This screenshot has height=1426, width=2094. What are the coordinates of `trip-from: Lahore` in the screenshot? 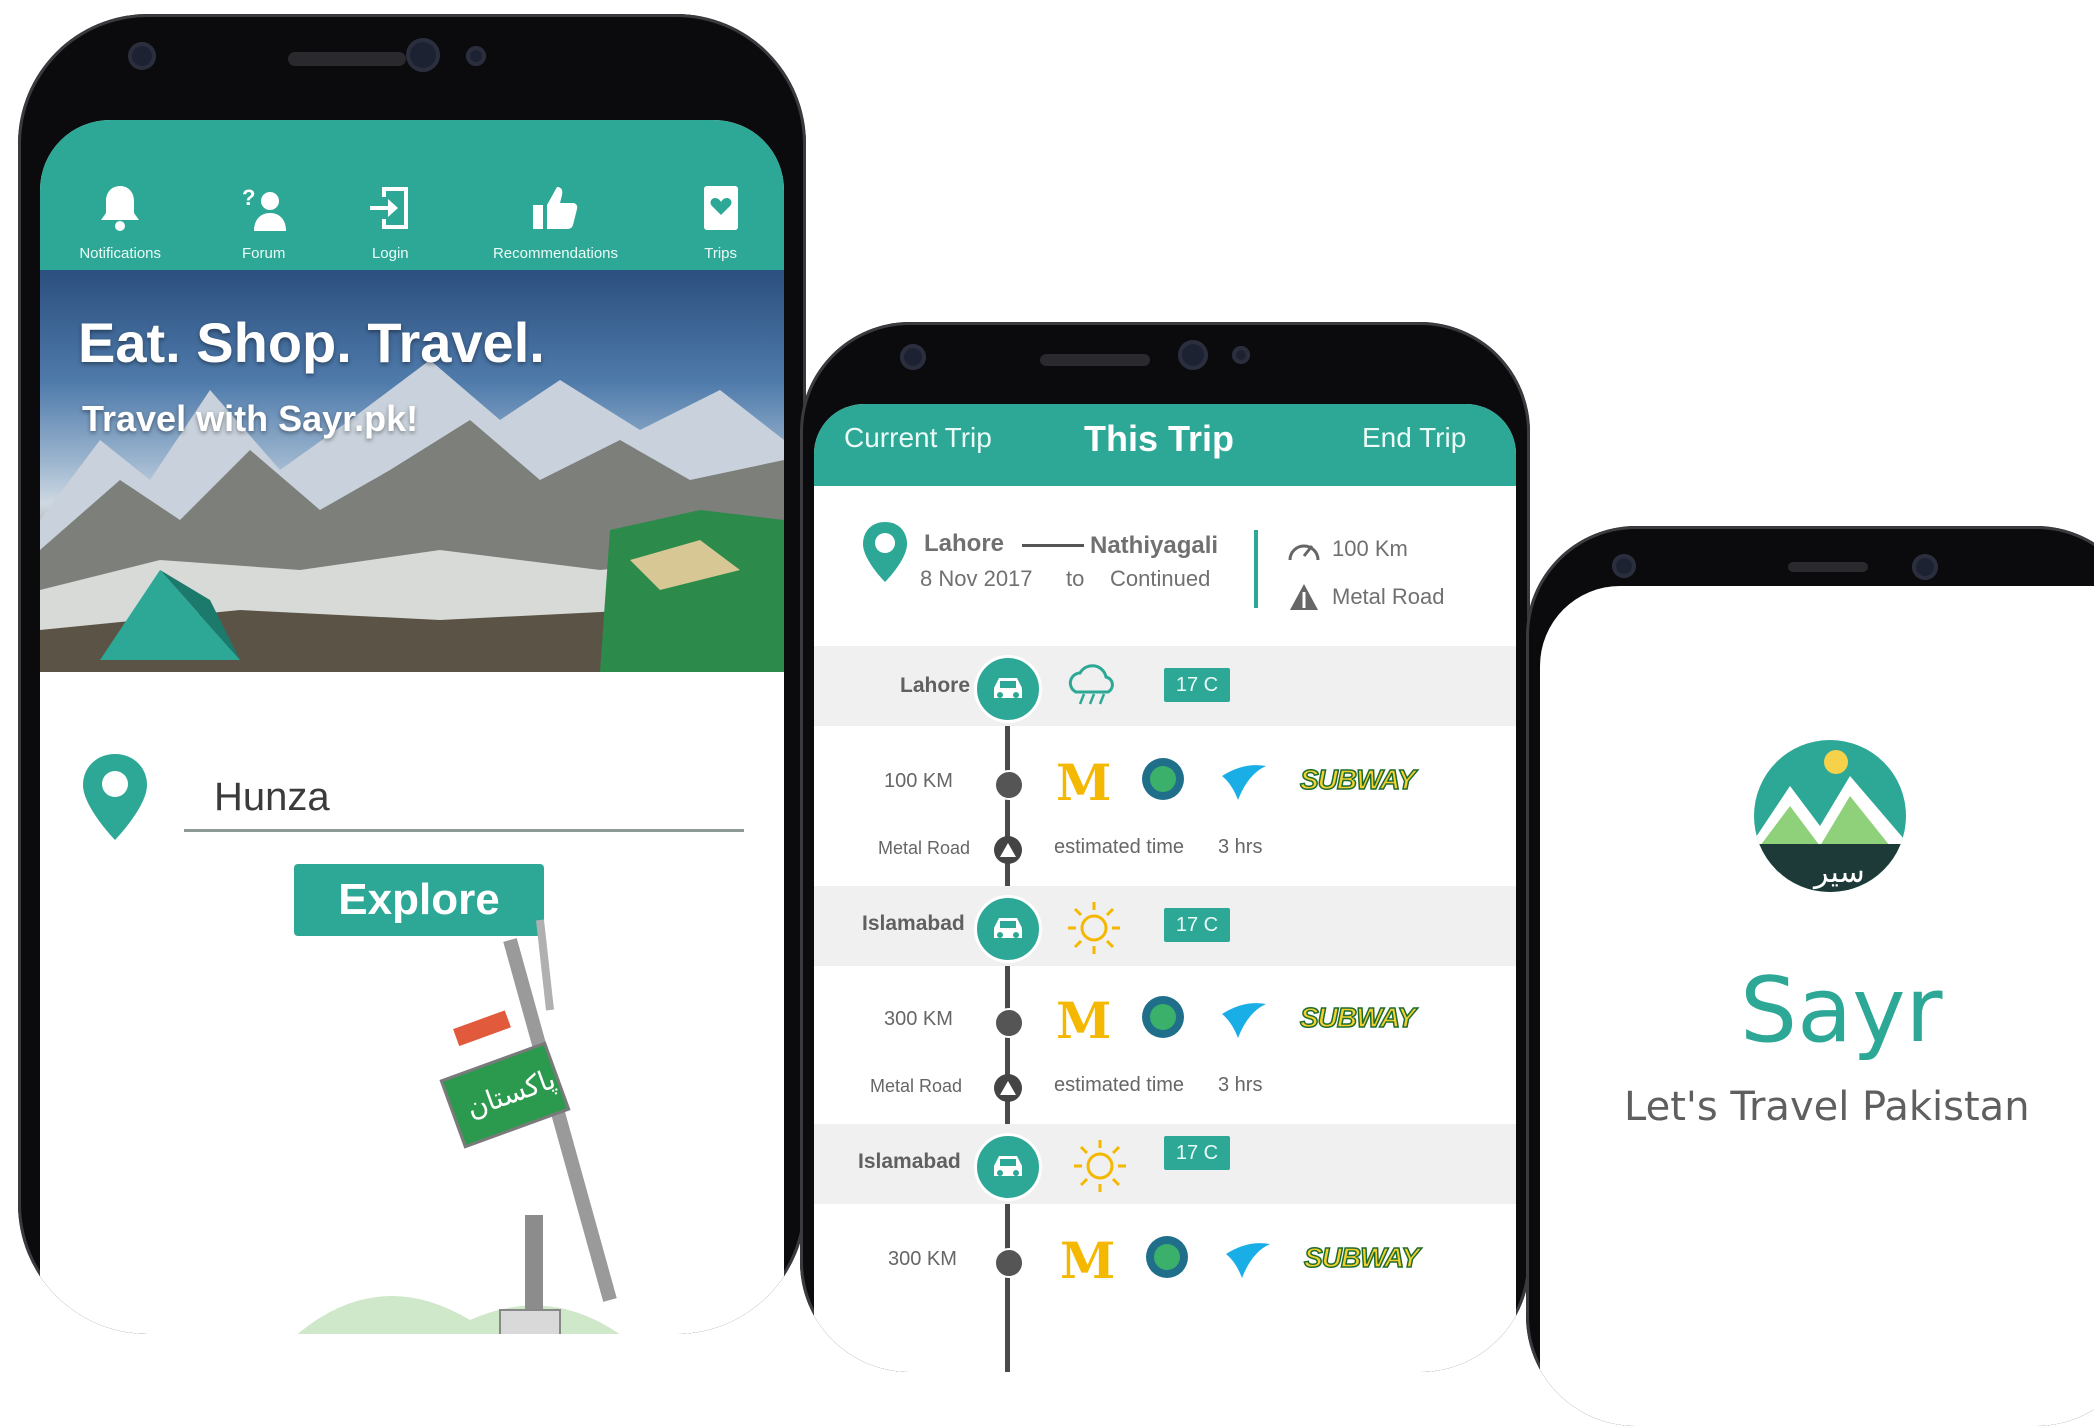 It's located at (964, 543).